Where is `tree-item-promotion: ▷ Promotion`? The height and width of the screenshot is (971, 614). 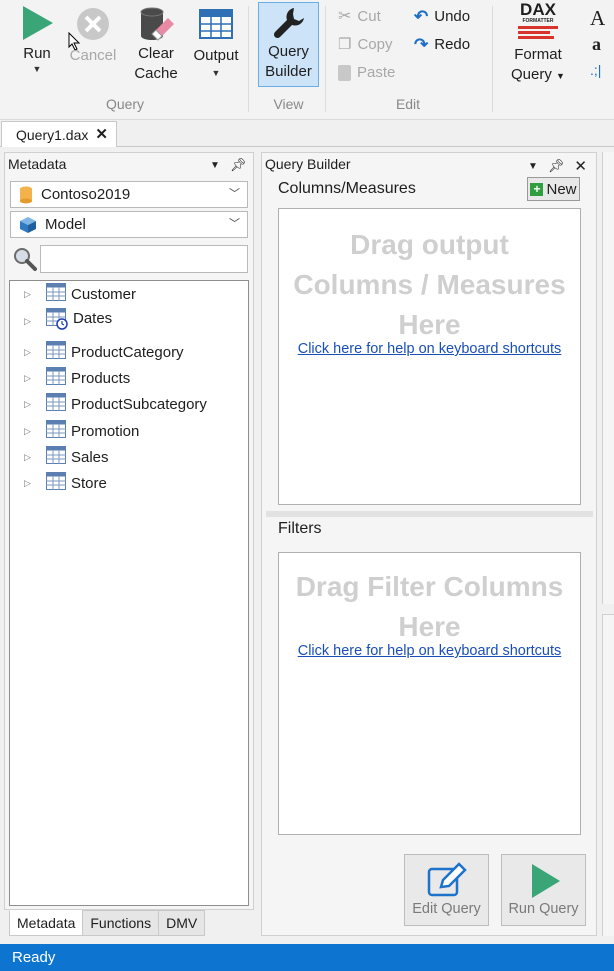
tree-item-promotion: ▷ Promotion is located at coordinates (74, 431).